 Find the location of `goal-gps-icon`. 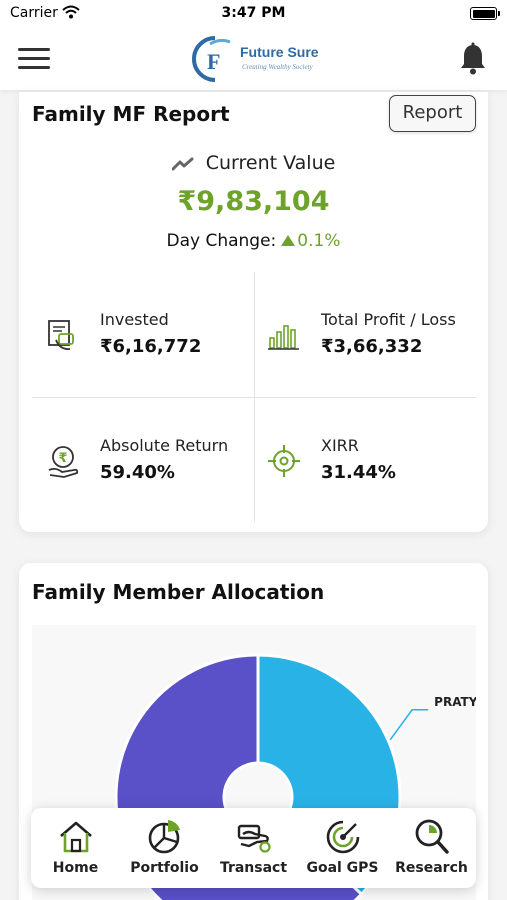

goal-gps-icon is located at coordinates (343, 837).